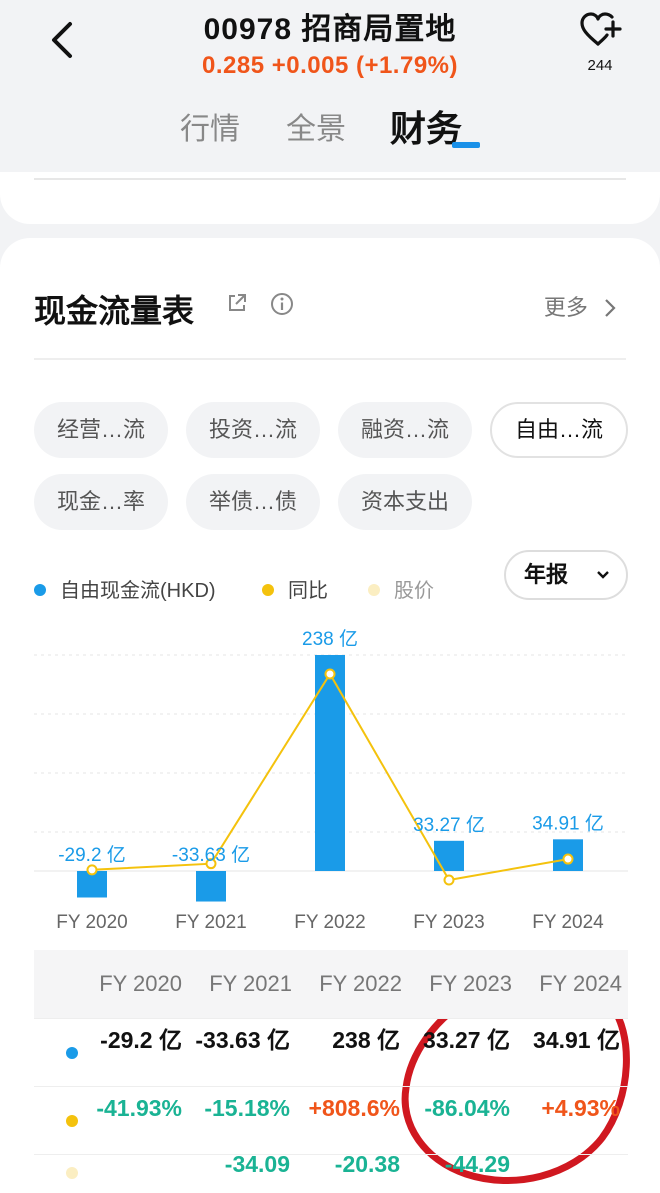  Describe the element at coordinates (308, 591) in the screenshot. I see `legend-label: 同比` at that location.